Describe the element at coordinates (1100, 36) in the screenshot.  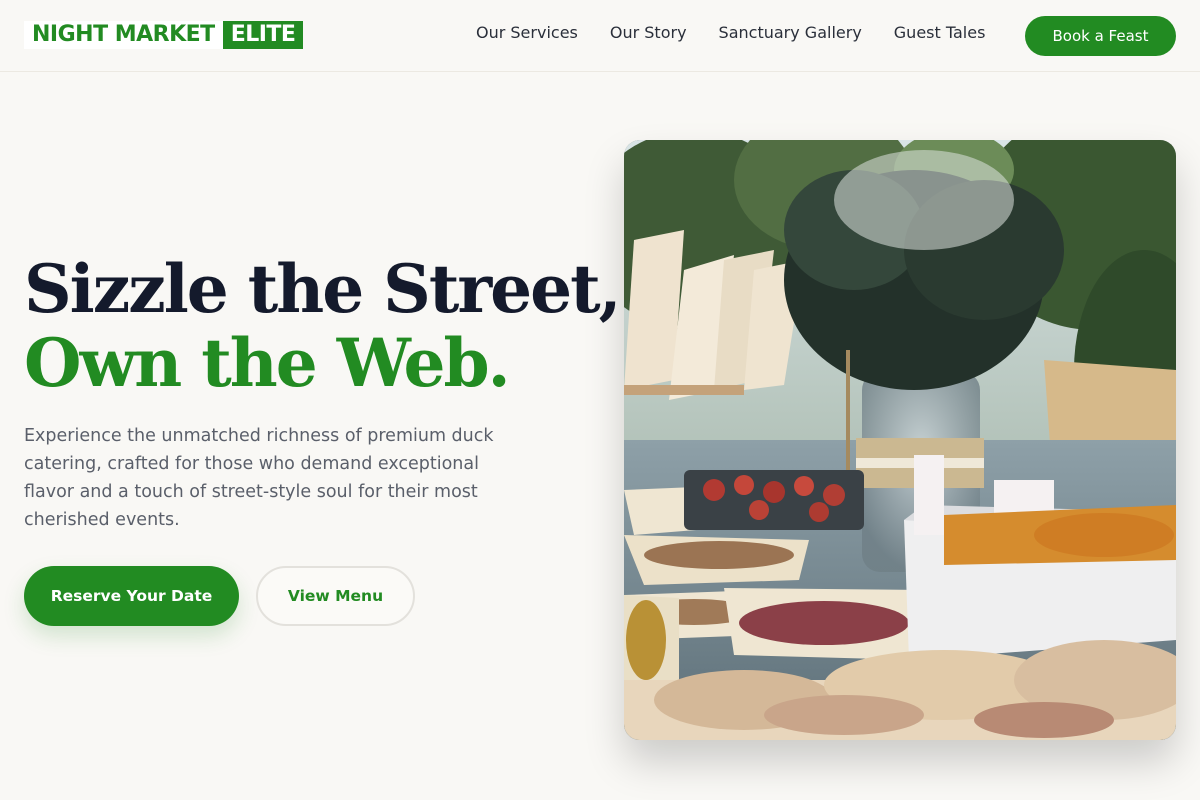
I see `book-a-feast-button: Book a Feast` at that location.